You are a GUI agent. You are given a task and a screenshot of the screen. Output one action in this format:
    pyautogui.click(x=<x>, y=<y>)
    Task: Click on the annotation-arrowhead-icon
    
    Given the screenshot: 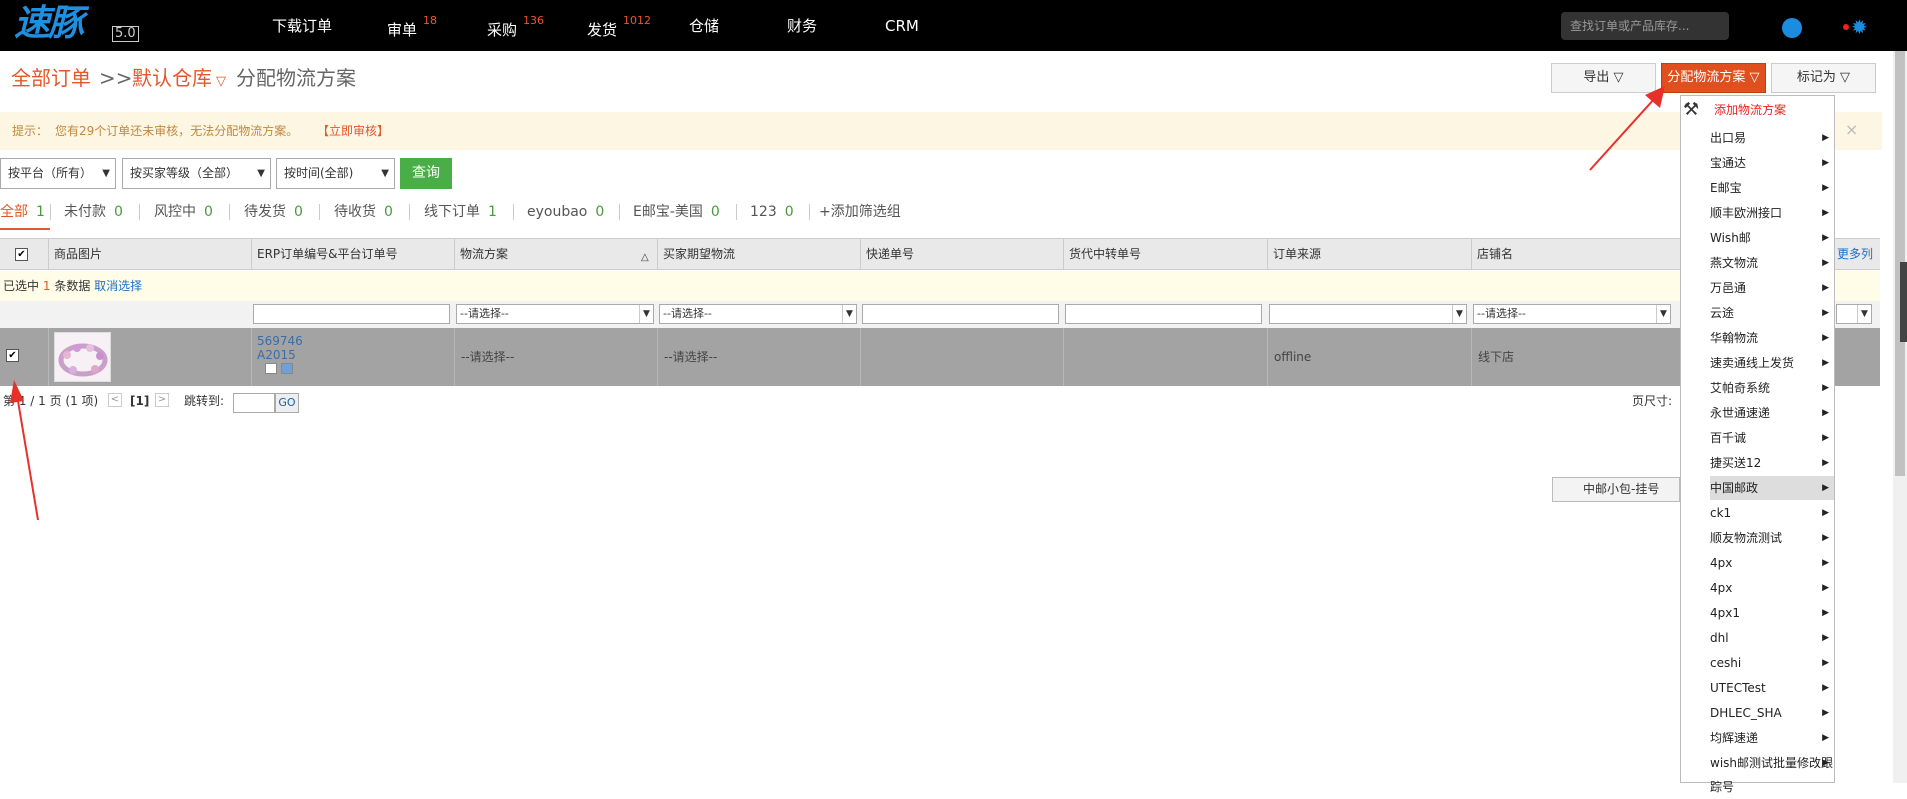 What is the action you would take?
    pyautogui.click(x=17, y=391)
    